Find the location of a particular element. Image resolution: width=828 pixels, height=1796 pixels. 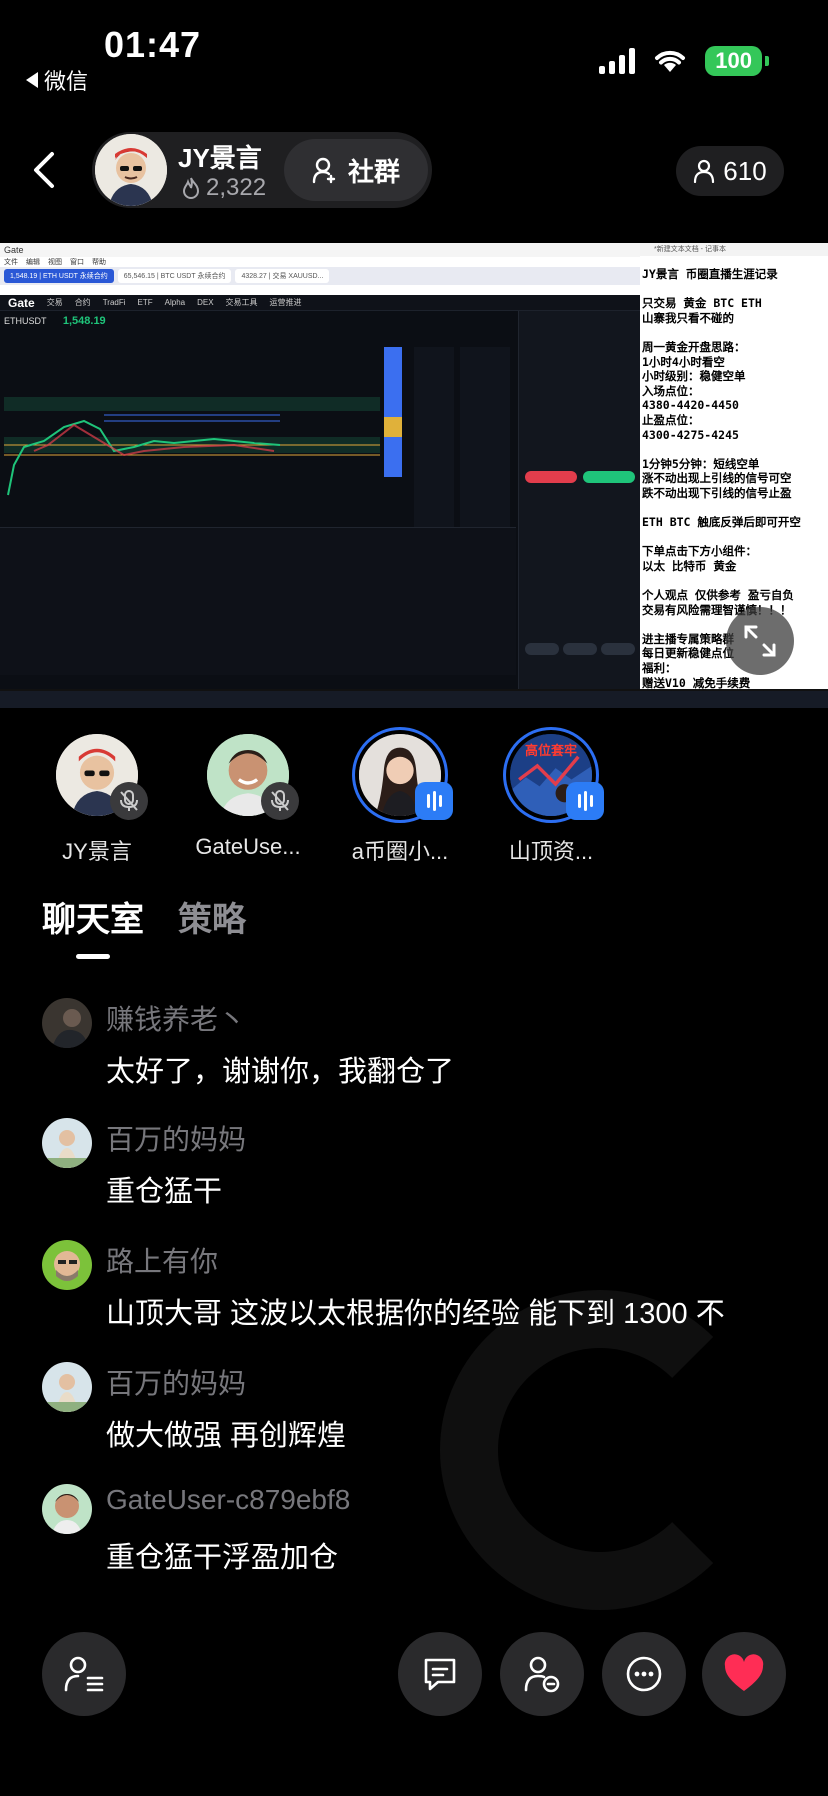

chat-username: 赚钱养老丶 is located at coordinates (176, 1018).